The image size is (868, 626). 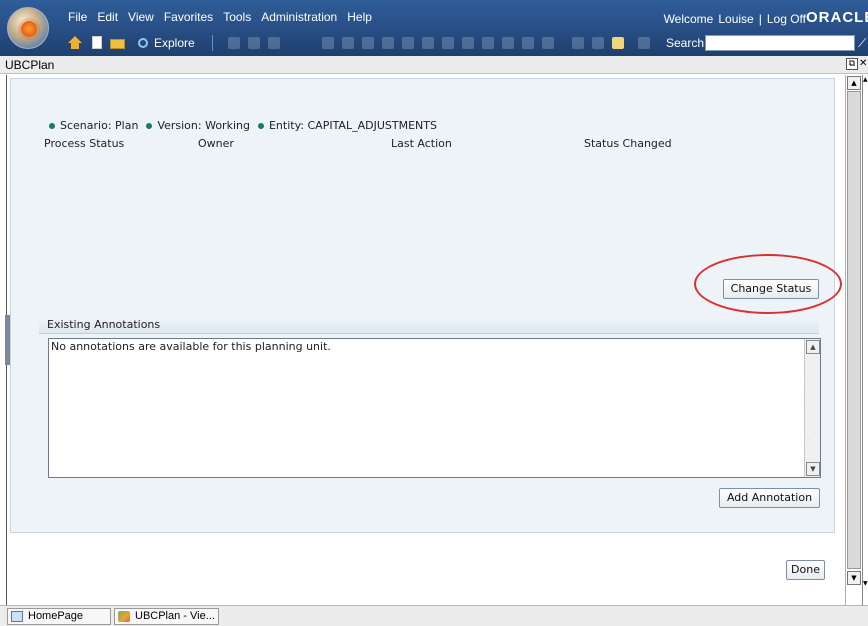 I want to click on version-label: Version: Working, so click(x=203, y=125).